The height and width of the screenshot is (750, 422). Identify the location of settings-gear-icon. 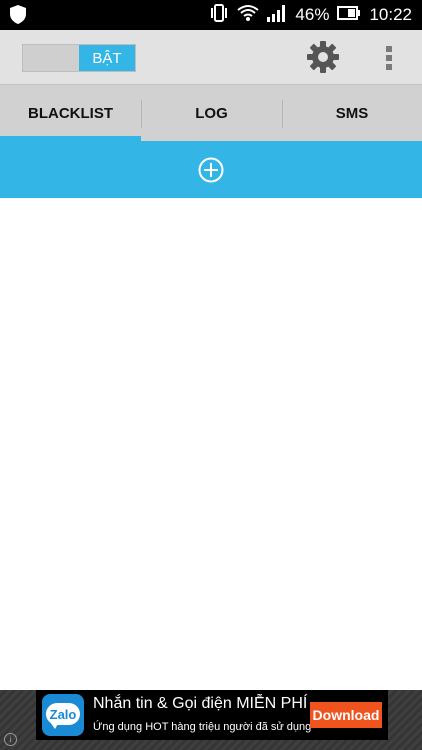
(323, 57).